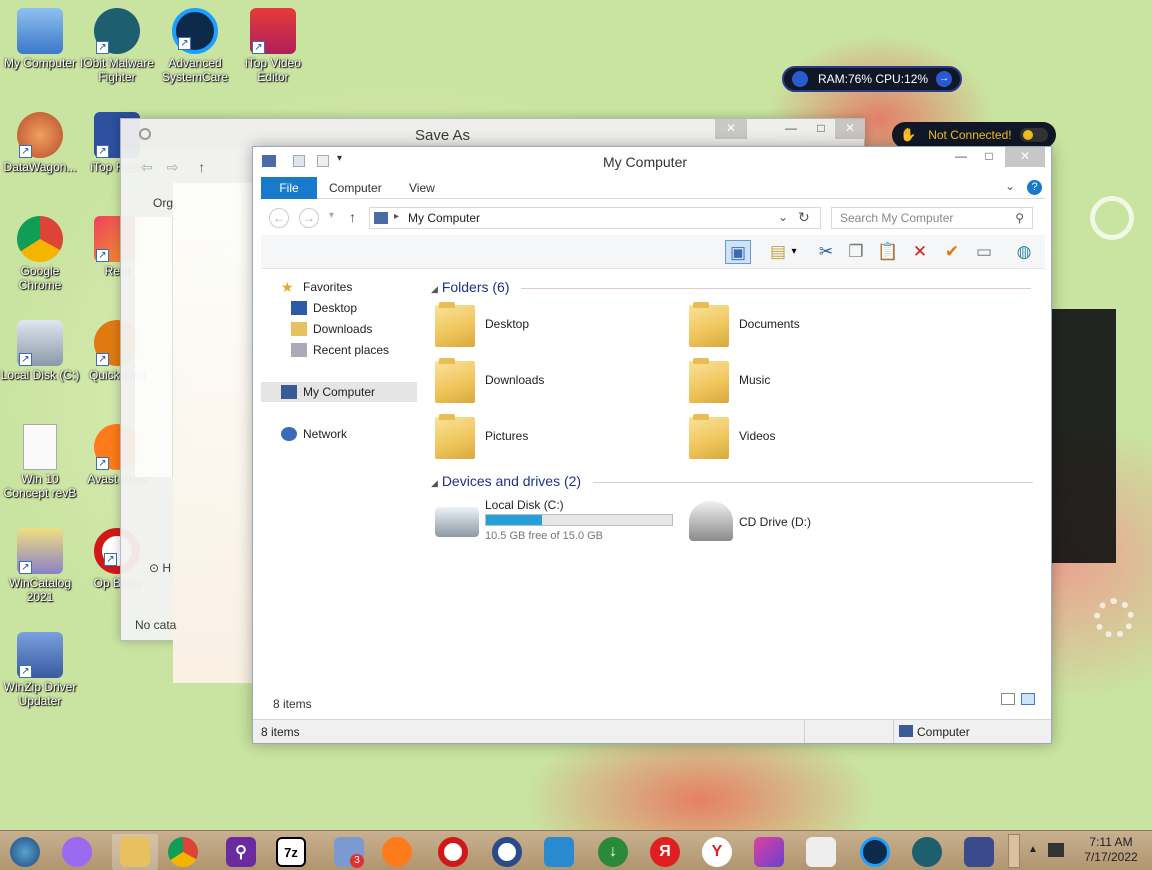  Describe the element at coordinates (1034, 135) in the screenshot. I see `toggle-switch` at that location.